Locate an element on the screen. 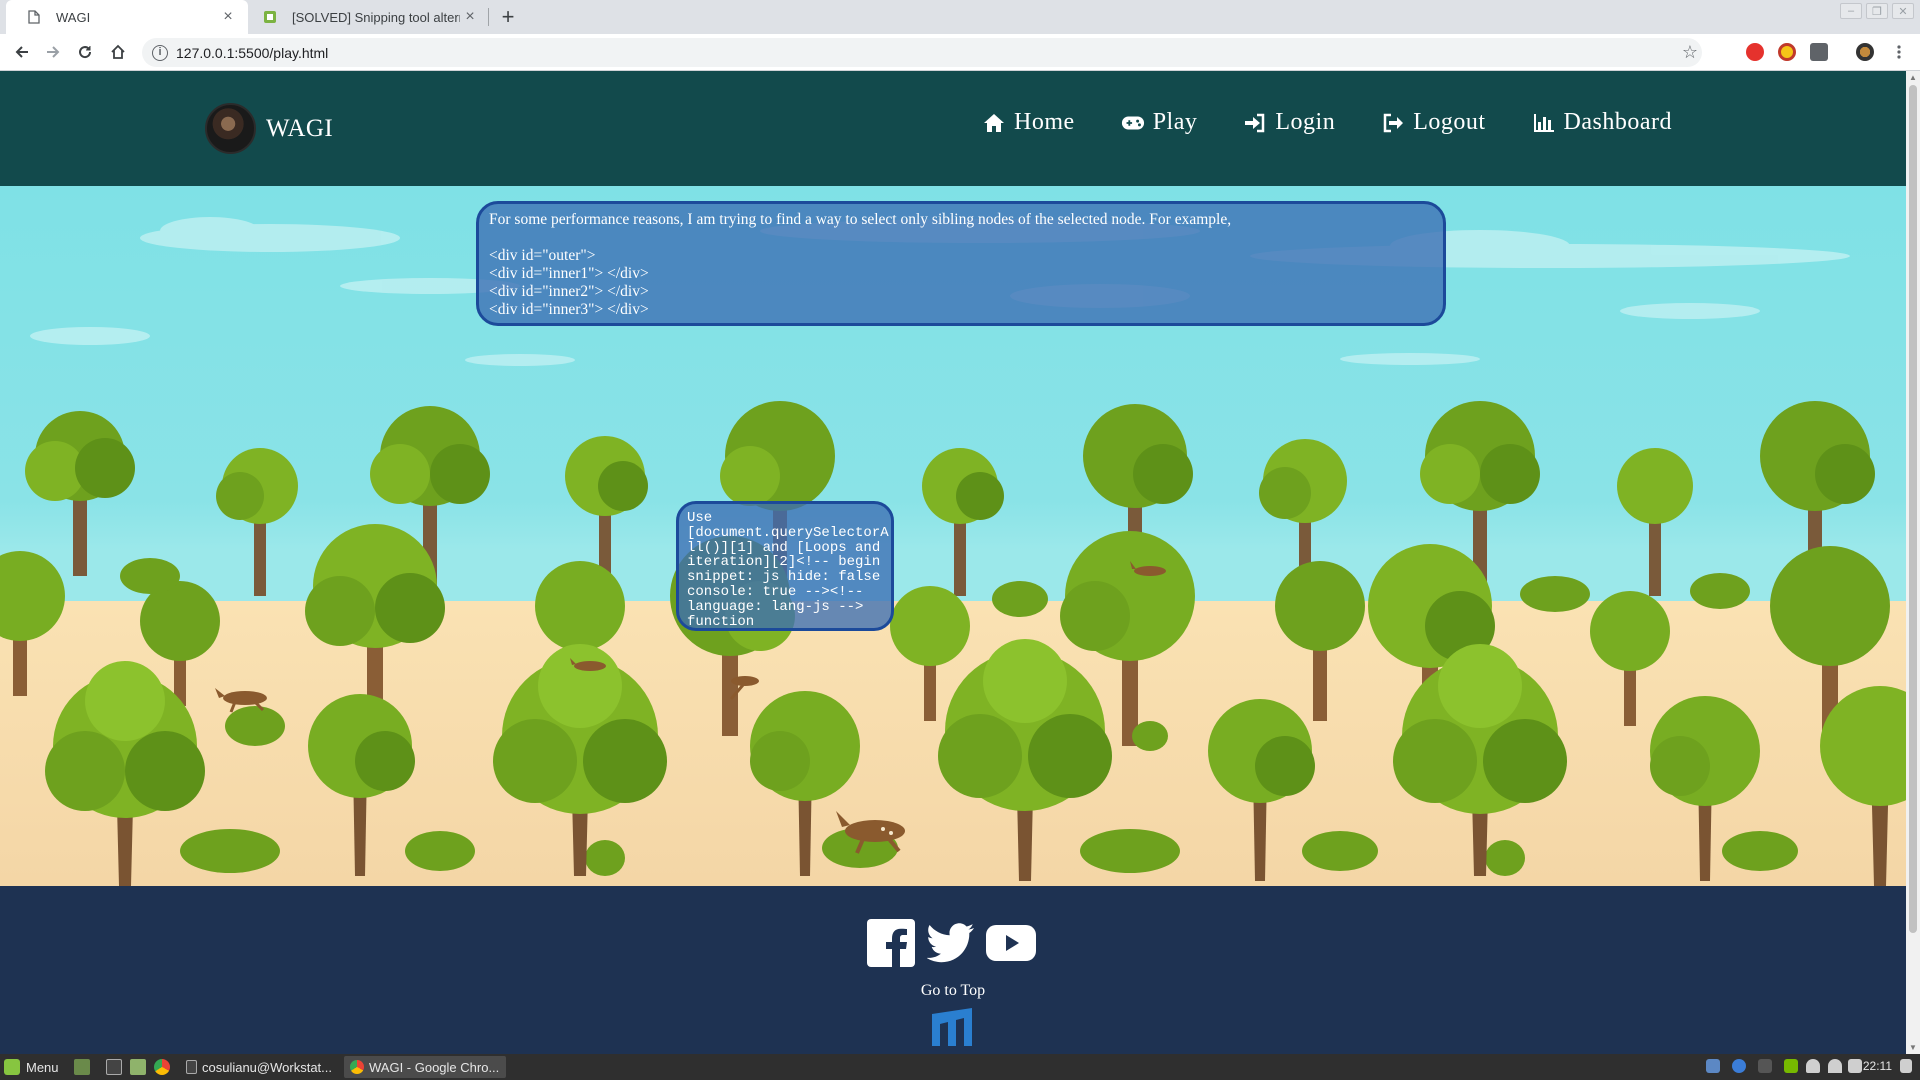  question-line: <div id="inner1"> </div> is located at coordinates (569, 273).